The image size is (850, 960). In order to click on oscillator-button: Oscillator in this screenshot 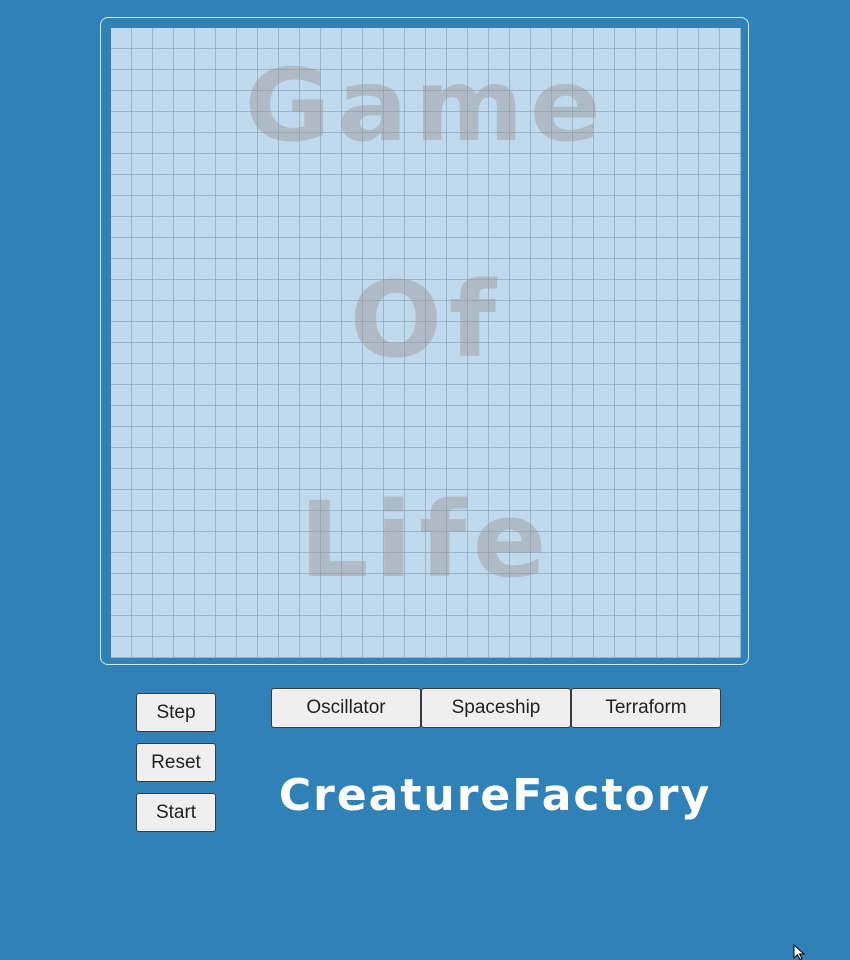, I will do `click(346, 708)`.